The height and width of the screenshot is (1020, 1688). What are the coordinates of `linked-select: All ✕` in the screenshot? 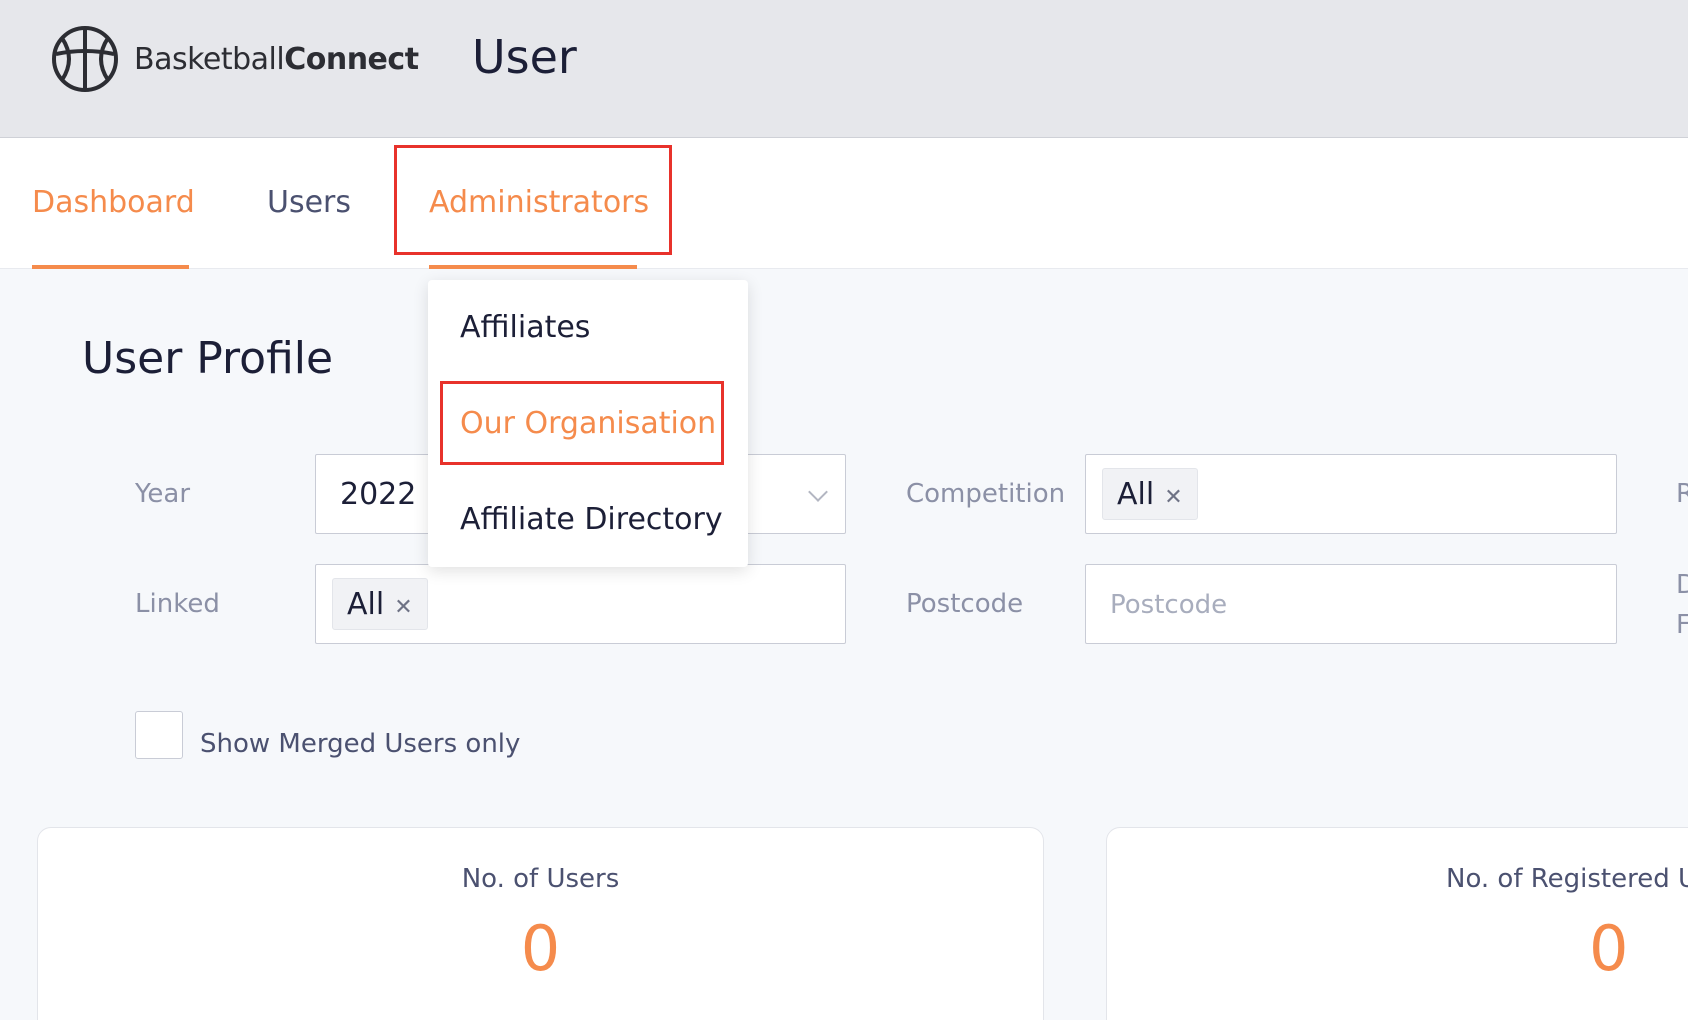 It's located at (580, 604).